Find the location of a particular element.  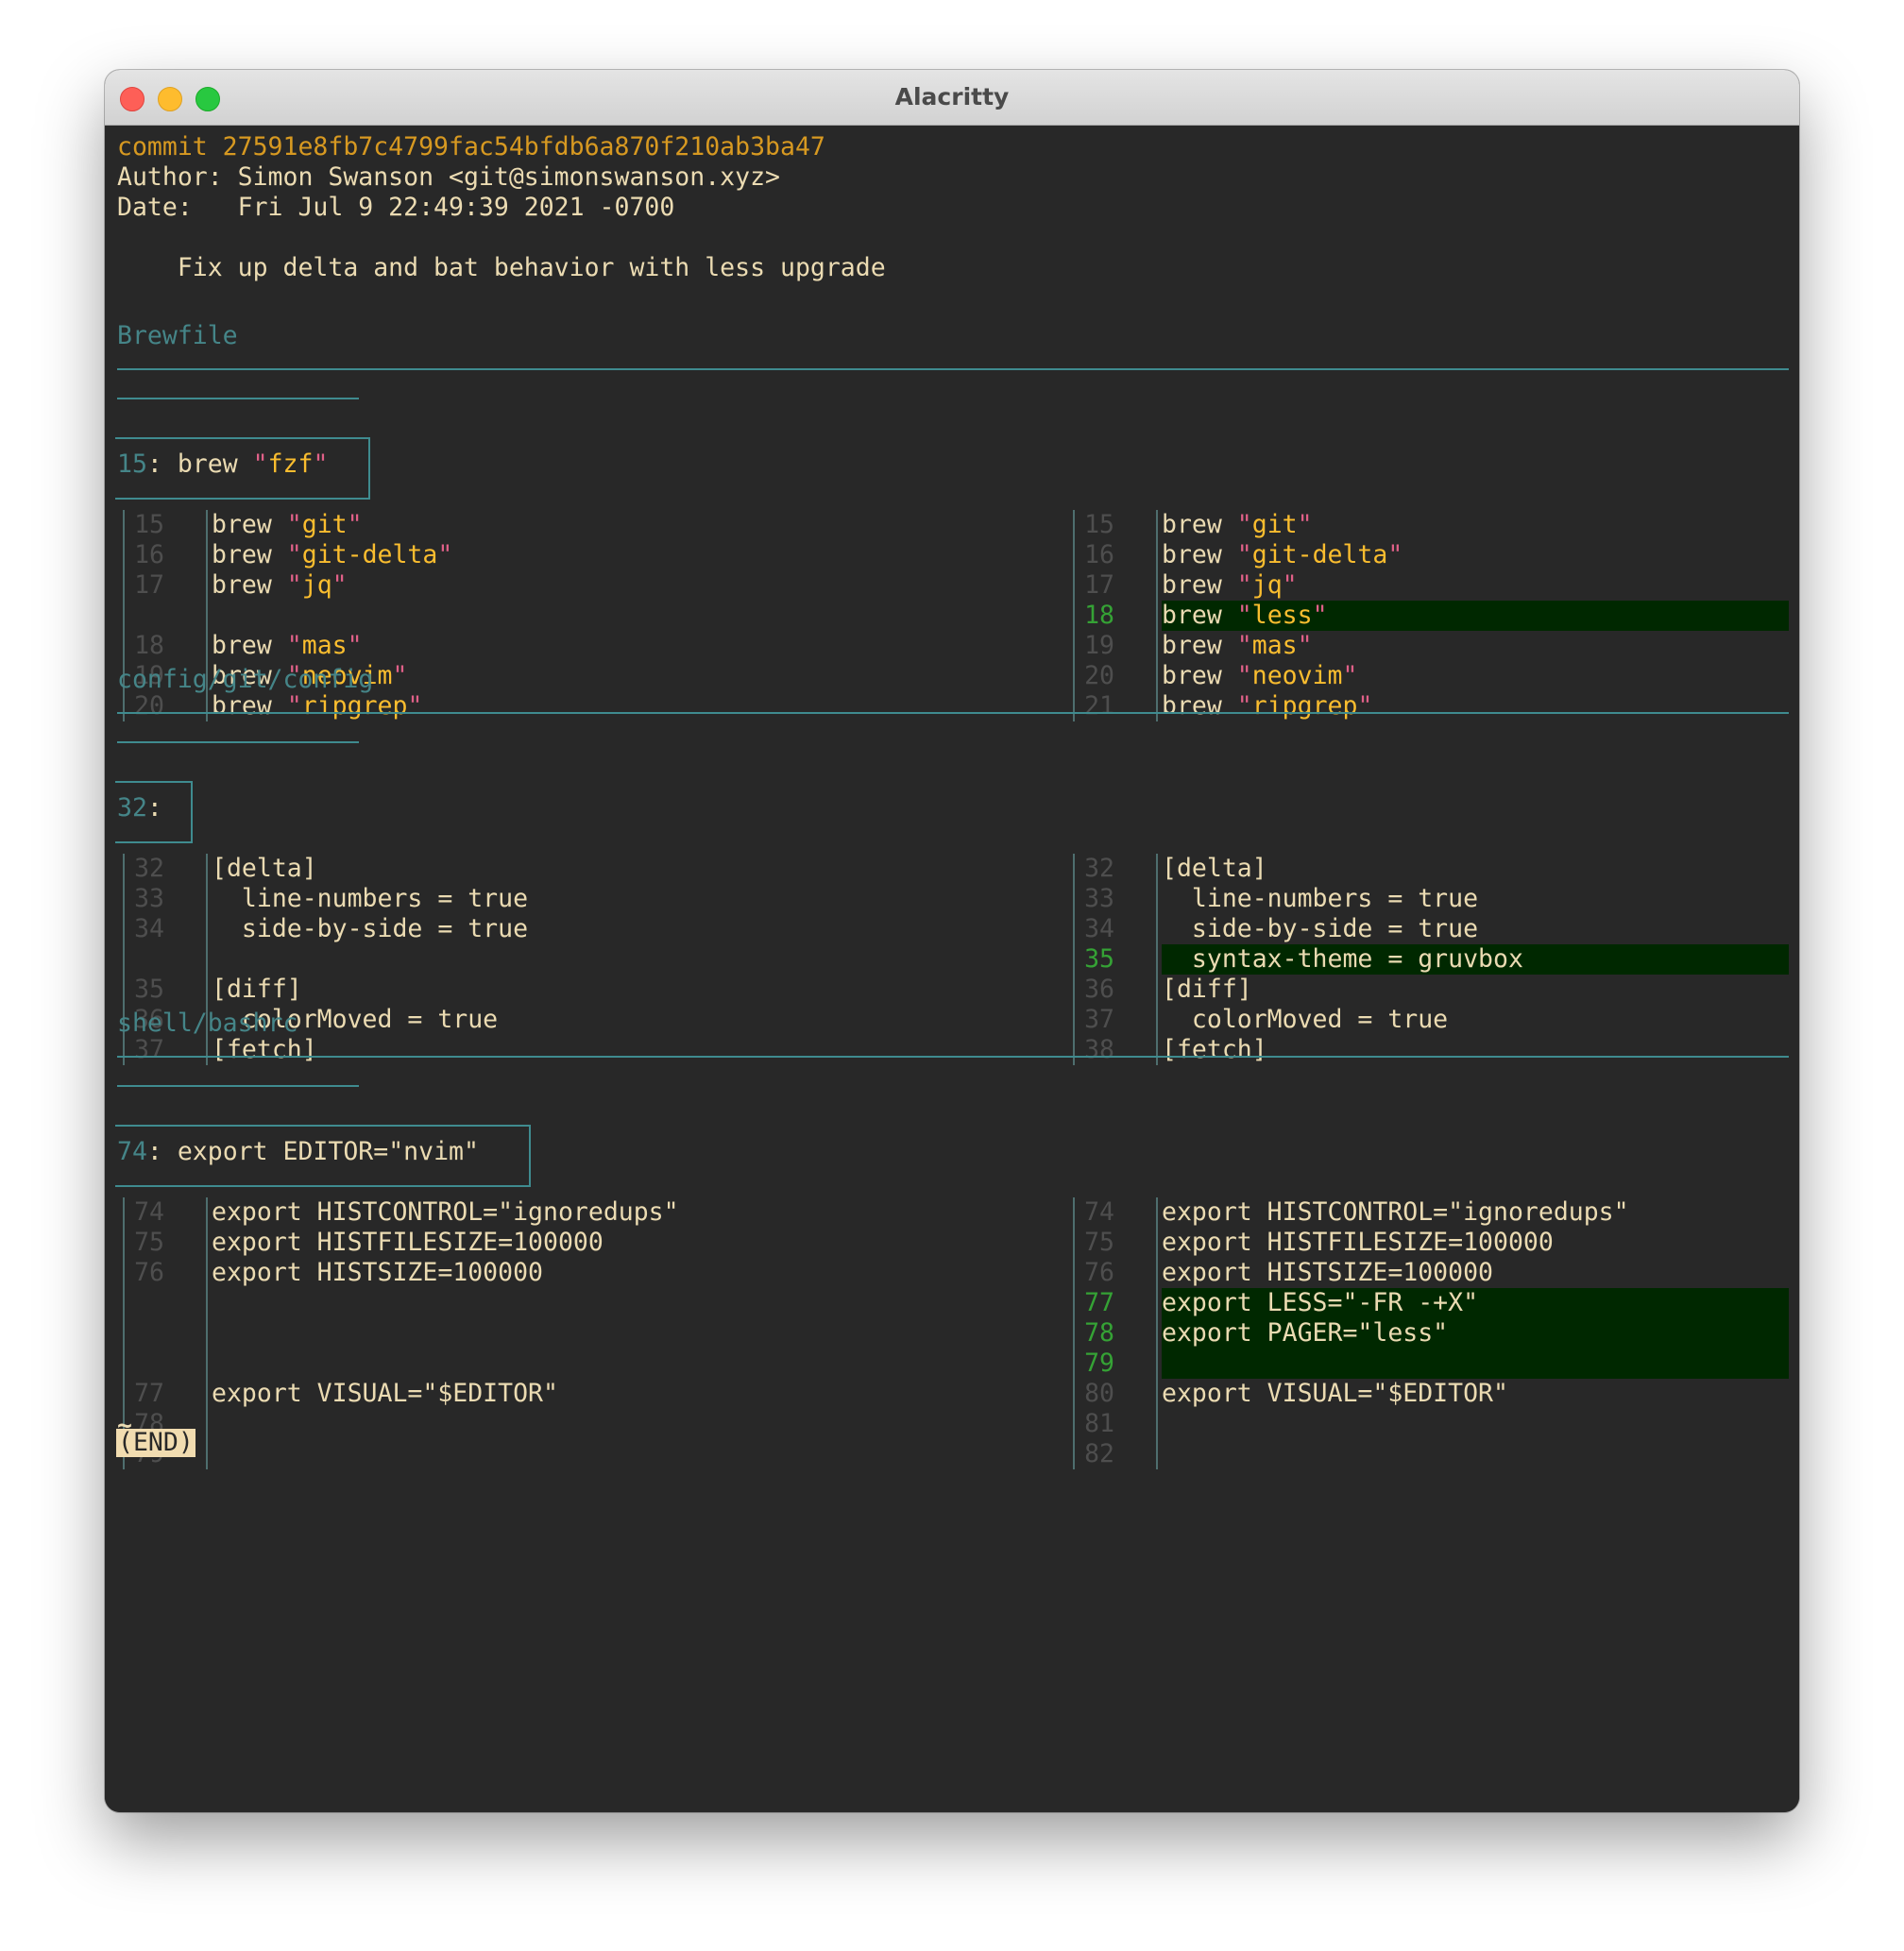

right-code-line: [fetch] is located at coordinates (1214, 1050).